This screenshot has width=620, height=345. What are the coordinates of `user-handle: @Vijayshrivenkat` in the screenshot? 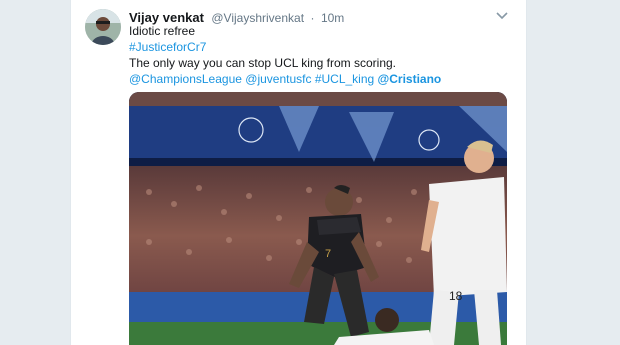 It's located at (257, 18).